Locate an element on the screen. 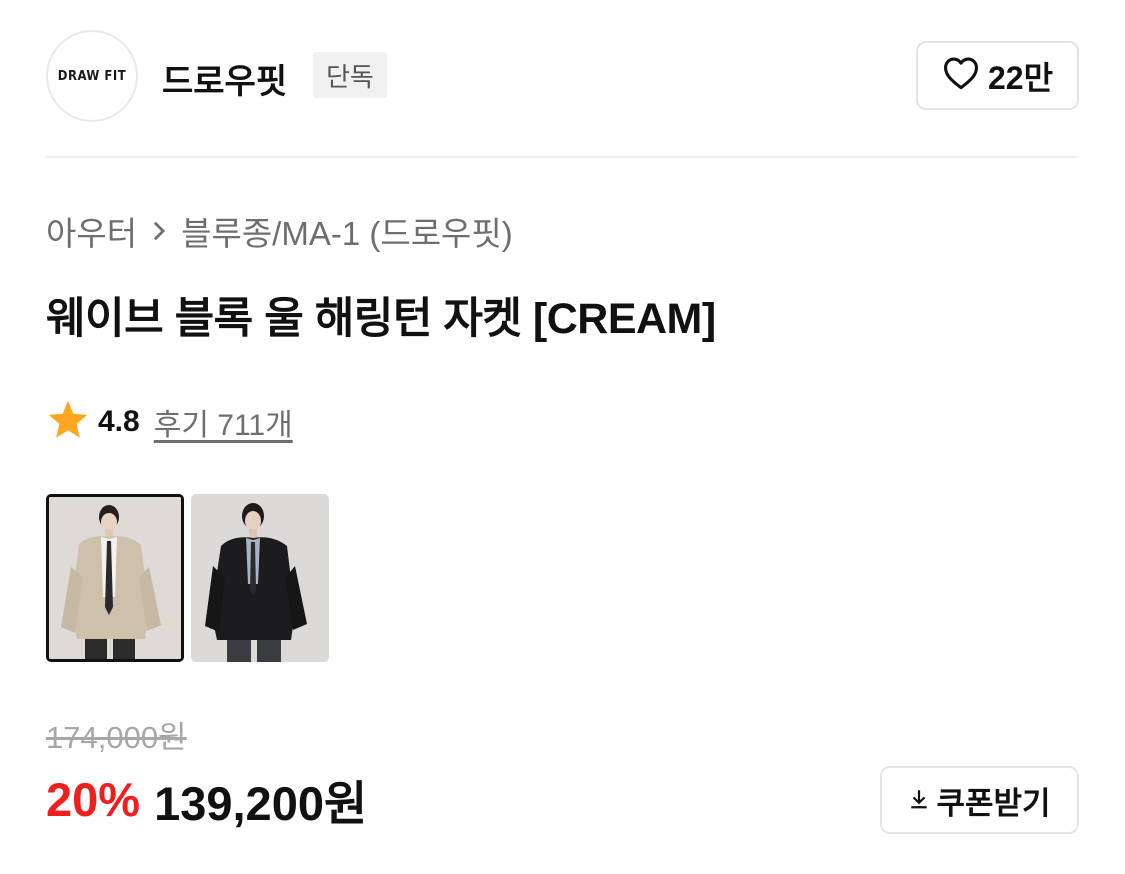 This screenshot has width=1125, height=874. download-icon is located at coordinates (919, 800).